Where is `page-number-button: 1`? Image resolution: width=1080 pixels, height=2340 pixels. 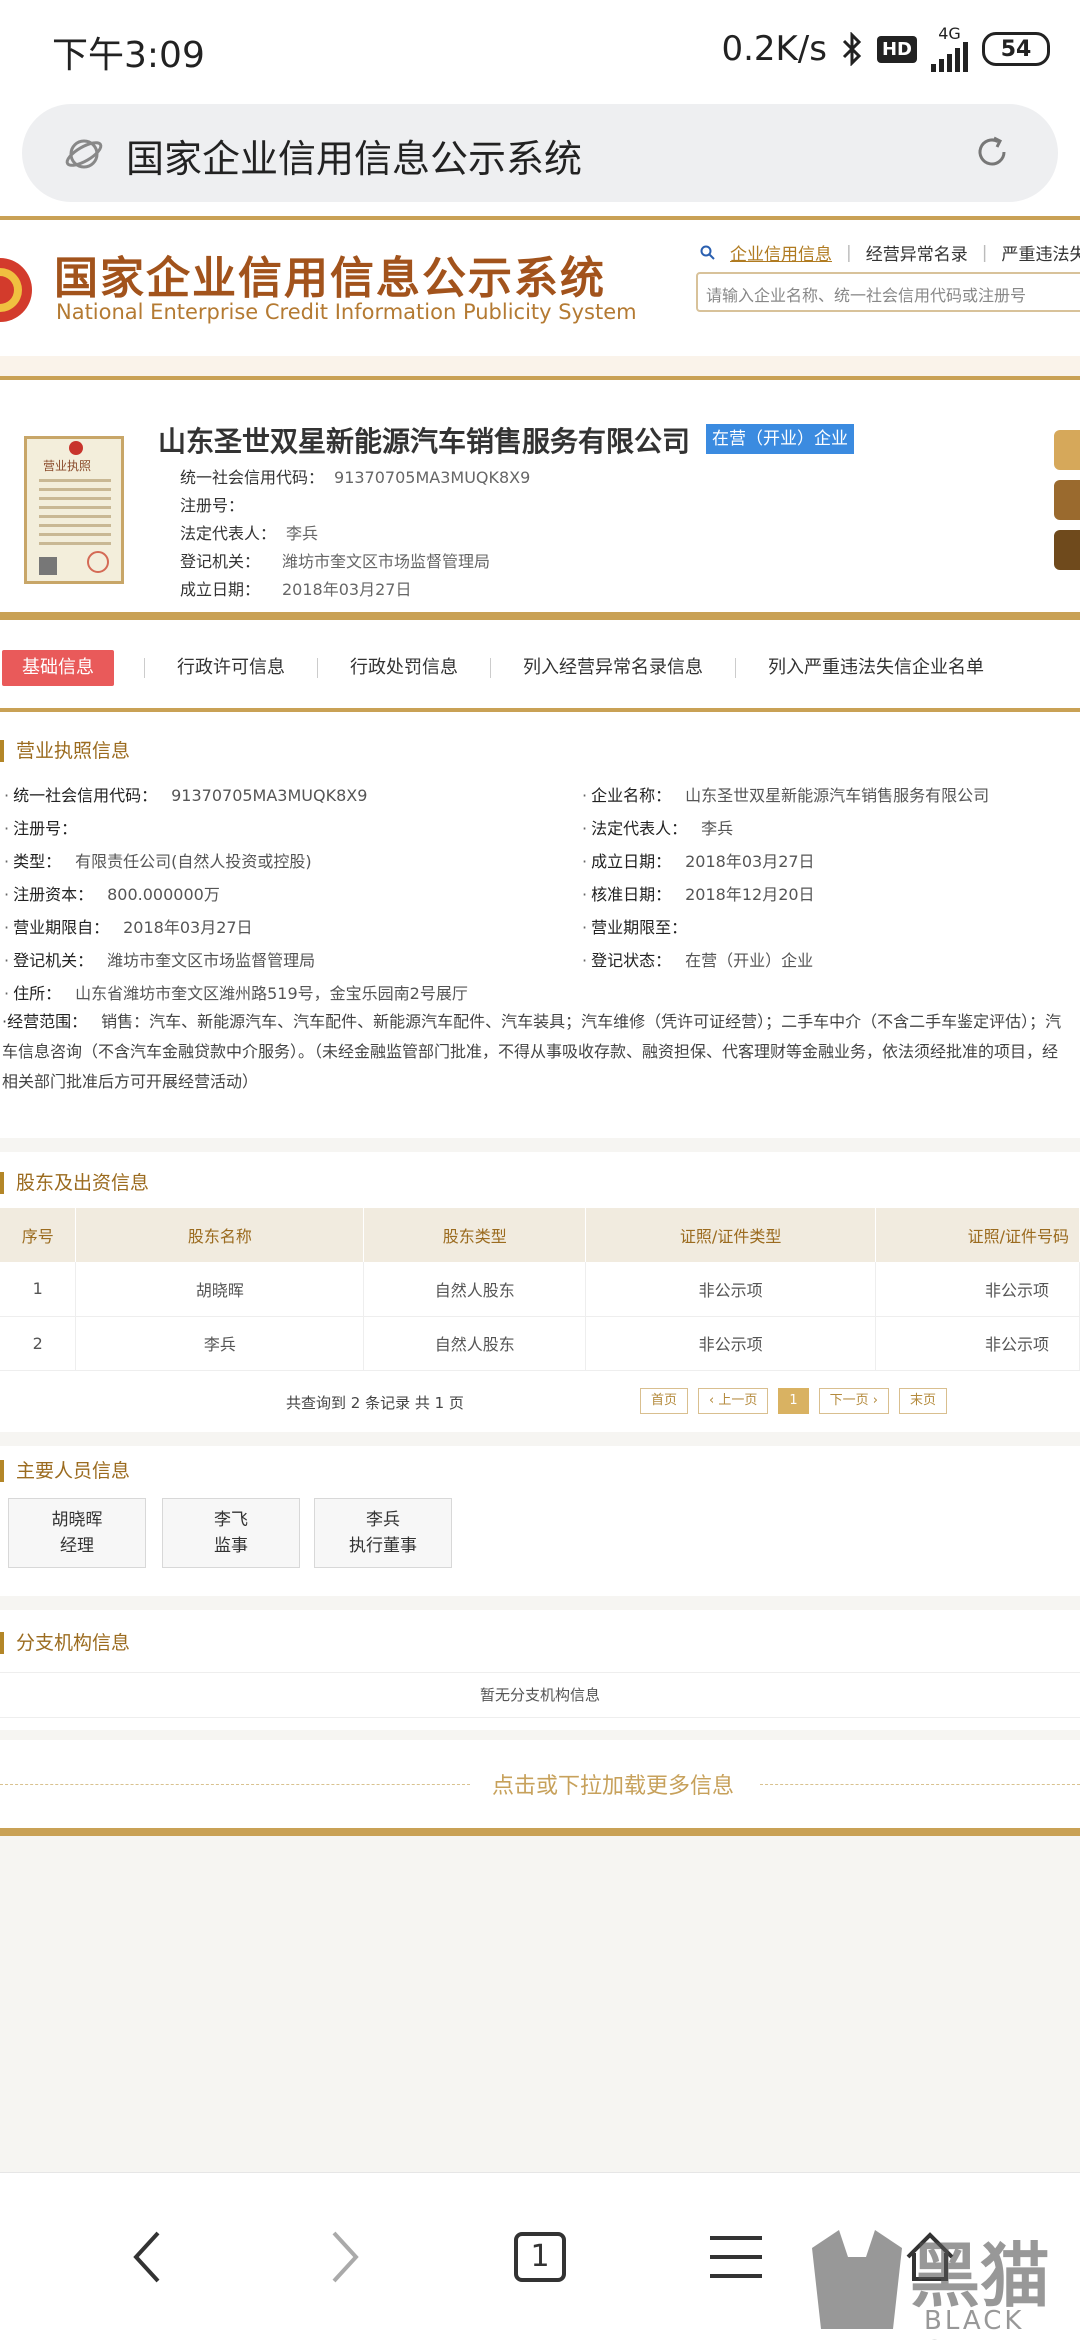 page-number-button: 1 is located at coordinates (793, 1401).